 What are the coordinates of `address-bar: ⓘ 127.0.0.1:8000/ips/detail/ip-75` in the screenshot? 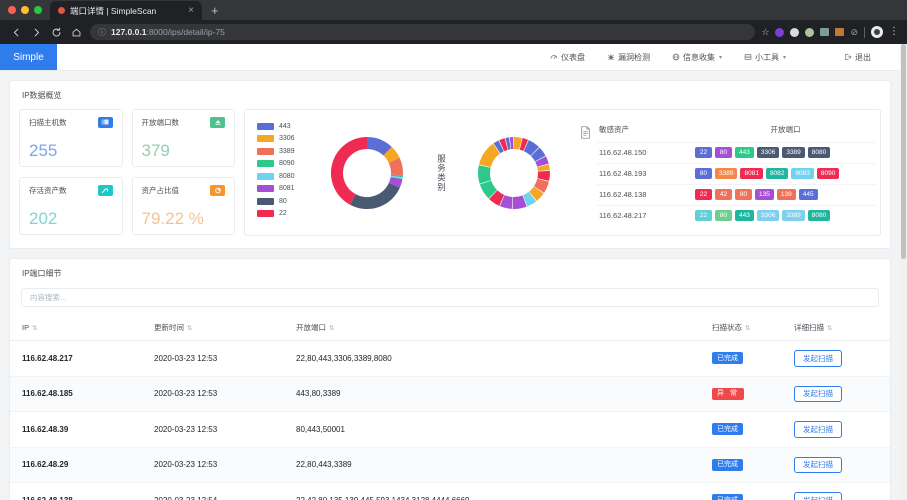 It's located at (423, 32).